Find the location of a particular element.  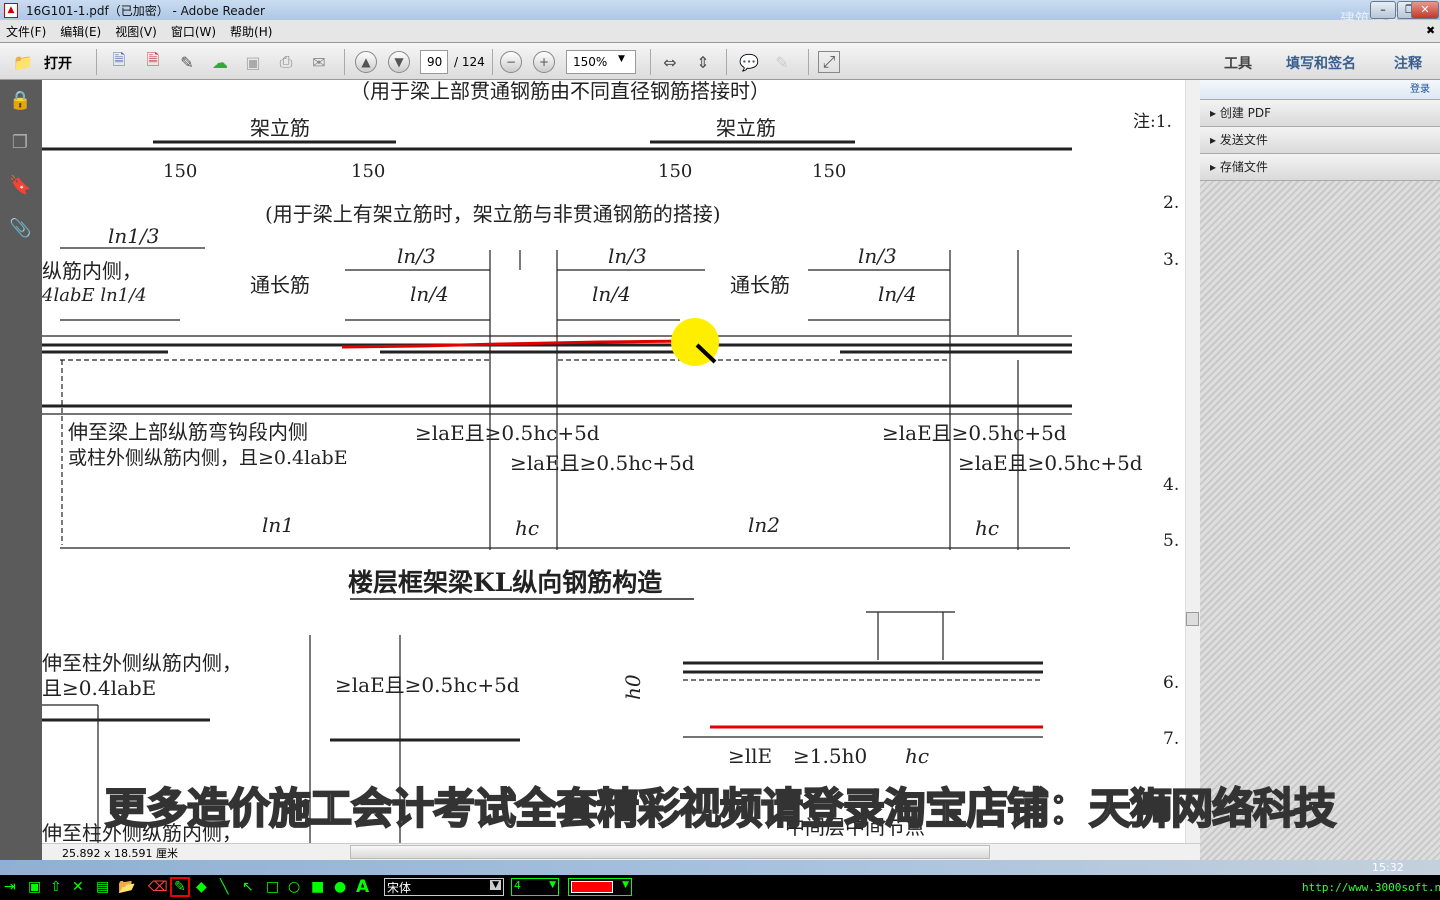

caption-1: （用于梁上部贯通钢筋由不同直径钢筋搭接时） is located at coordinates (560, 91).